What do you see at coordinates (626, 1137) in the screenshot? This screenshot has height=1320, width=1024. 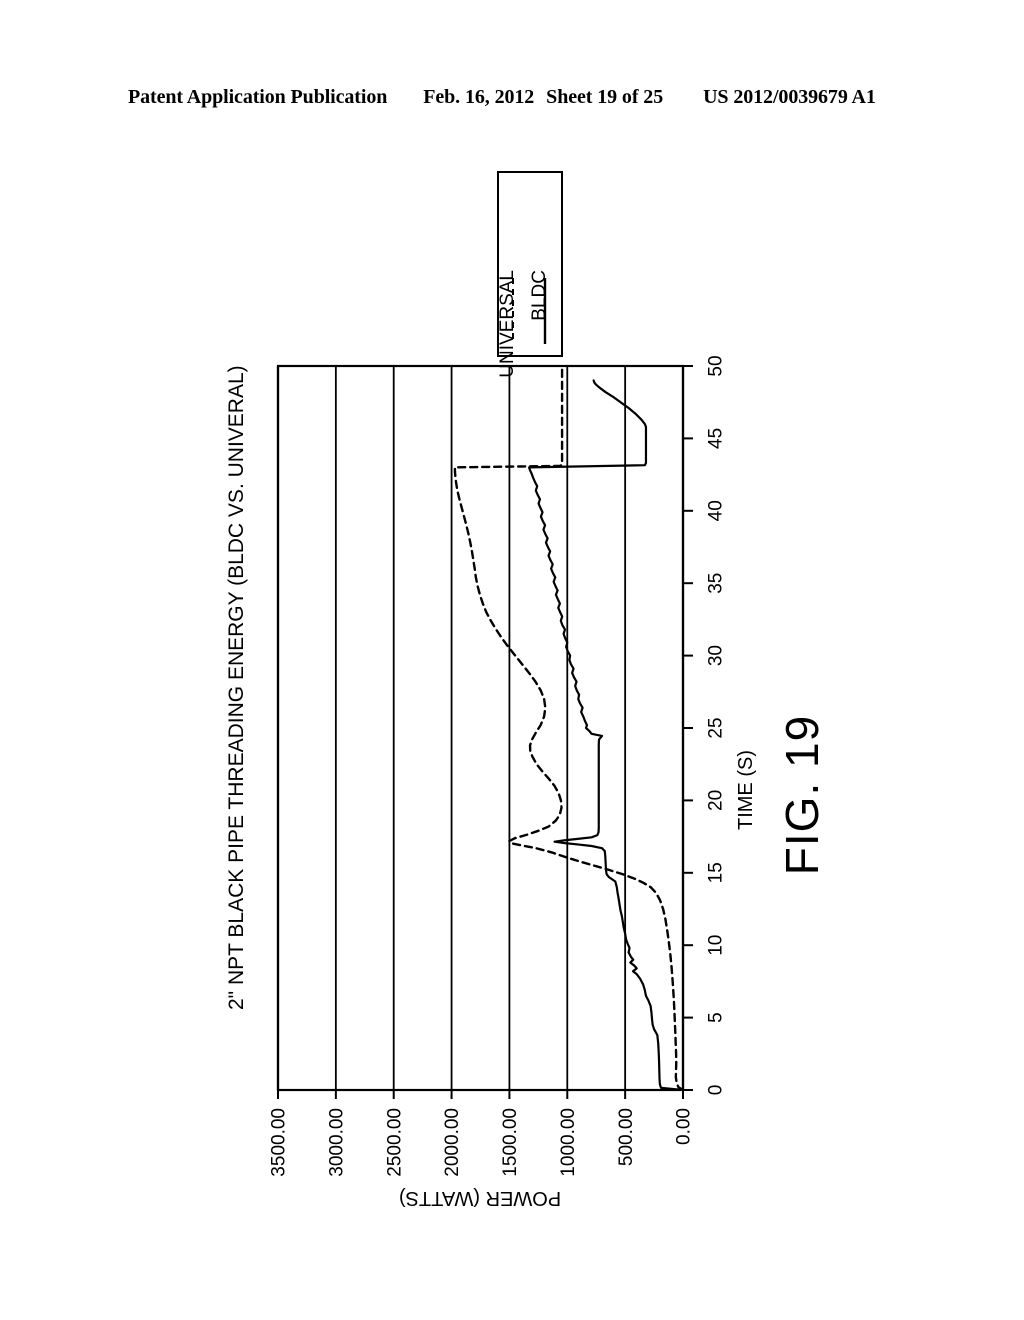 I see `power-tick-label-500: 500.00` at bounding box center [626, 1137].